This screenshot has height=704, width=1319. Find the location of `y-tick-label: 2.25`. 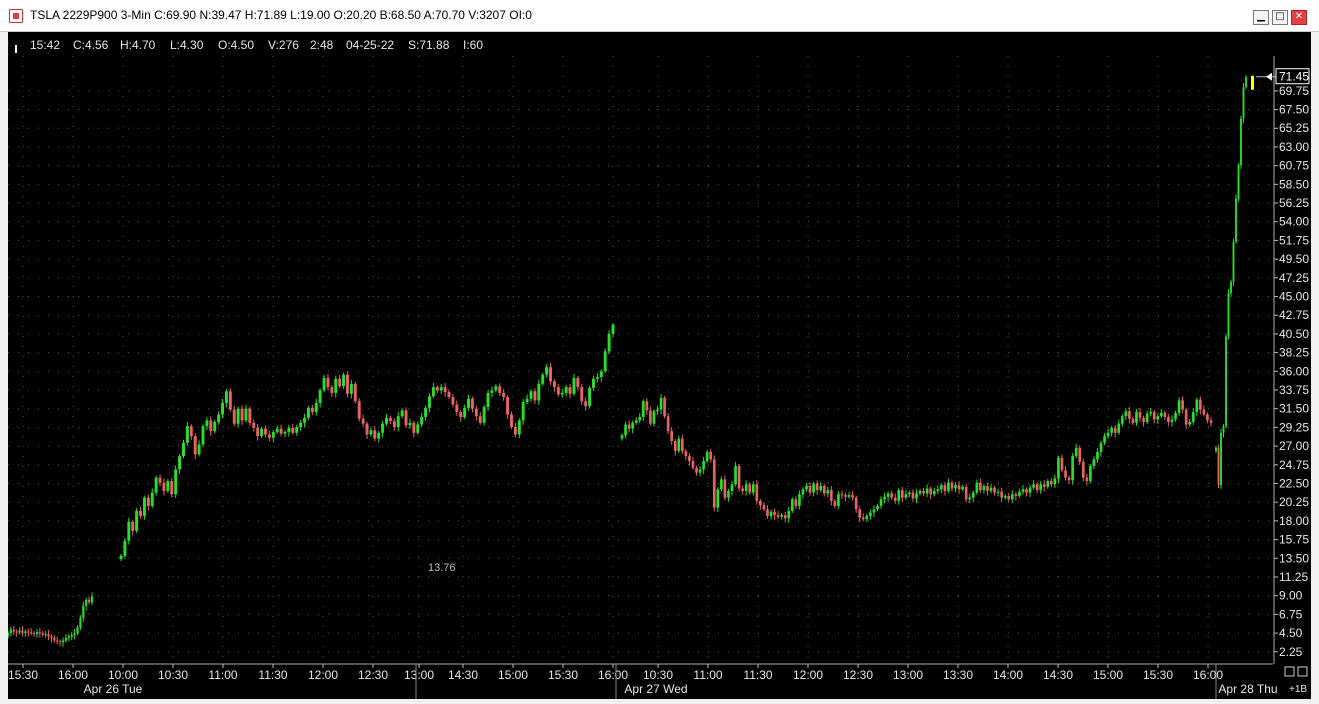

y-tick-label: 2.25 is located at coordinates (1291, 652).